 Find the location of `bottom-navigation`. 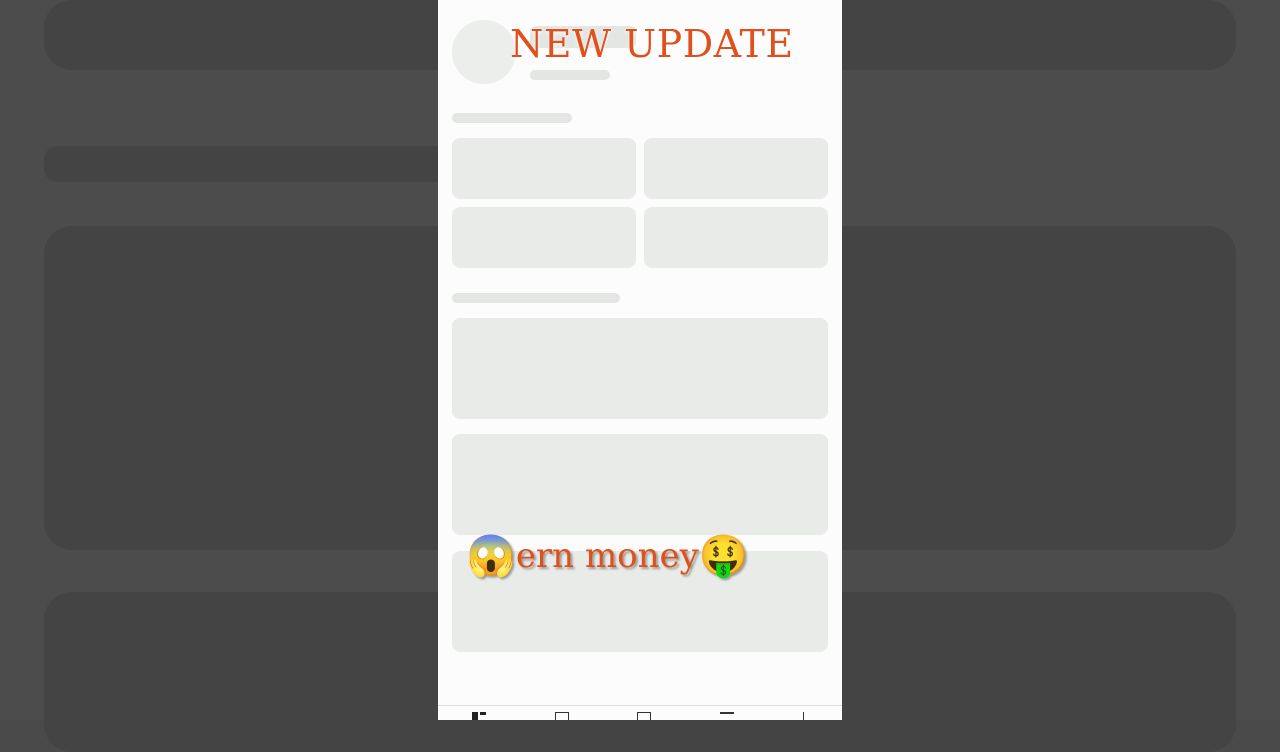

bottom-navigation is located at coordinates (640, 712).